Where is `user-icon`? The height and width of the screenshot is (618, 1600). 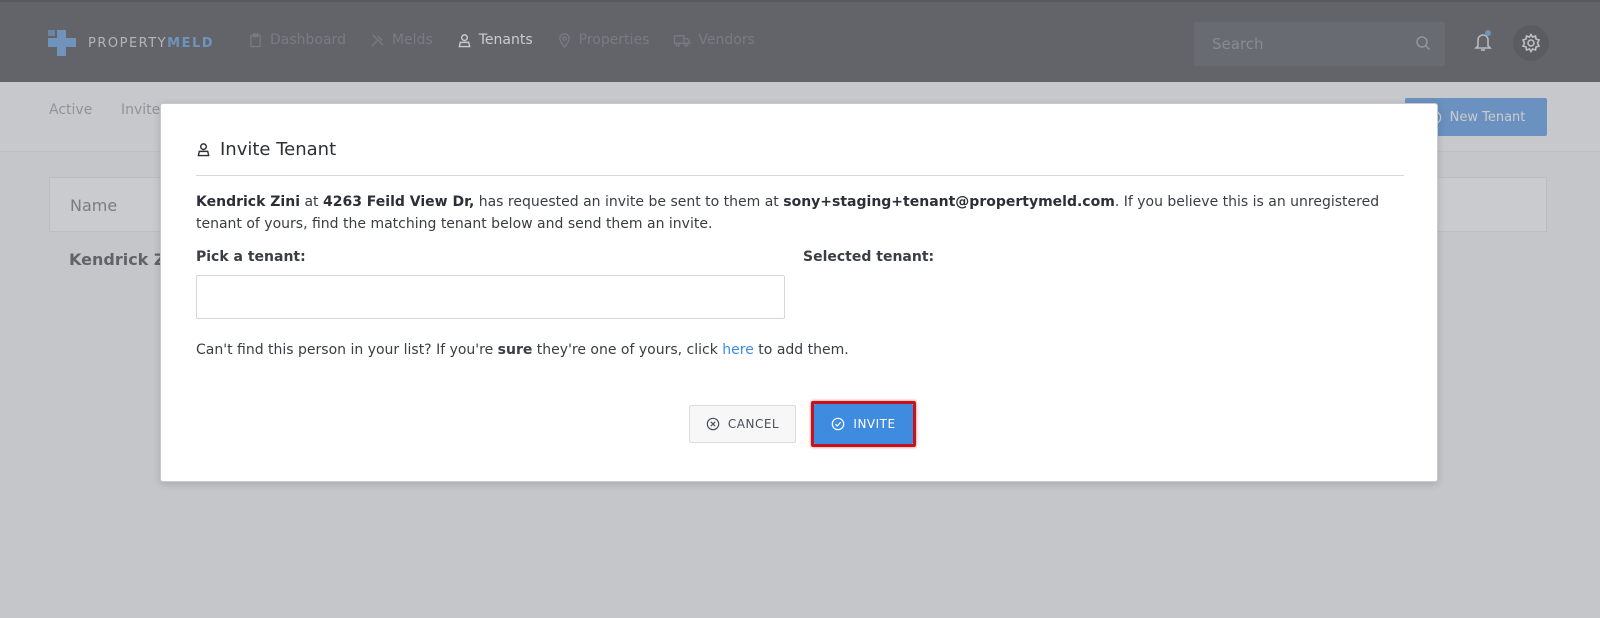 user-icon is located at coordinates (203, 150).